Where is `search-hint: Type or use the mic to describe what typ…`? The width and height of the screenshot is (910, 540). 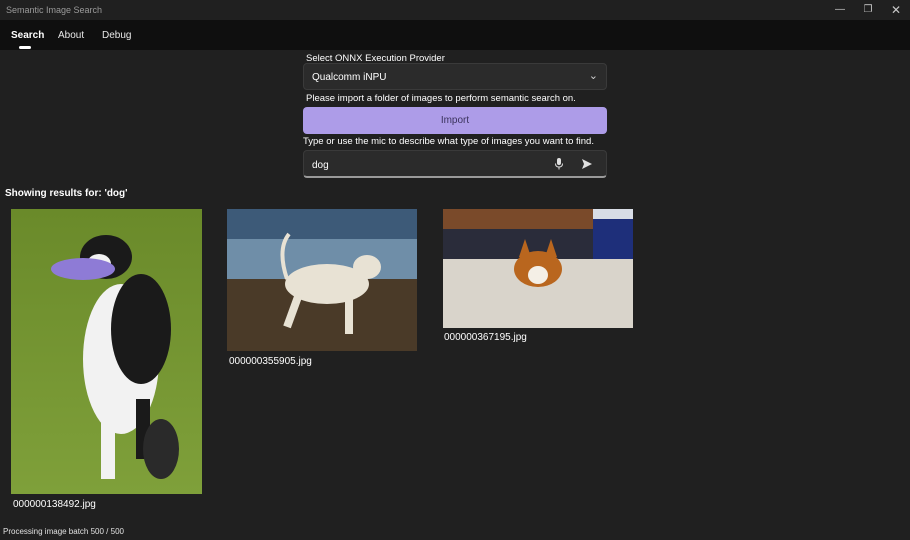 search-hint: Type or use the mic to describe what typ… is located at coordinates (448, 141).